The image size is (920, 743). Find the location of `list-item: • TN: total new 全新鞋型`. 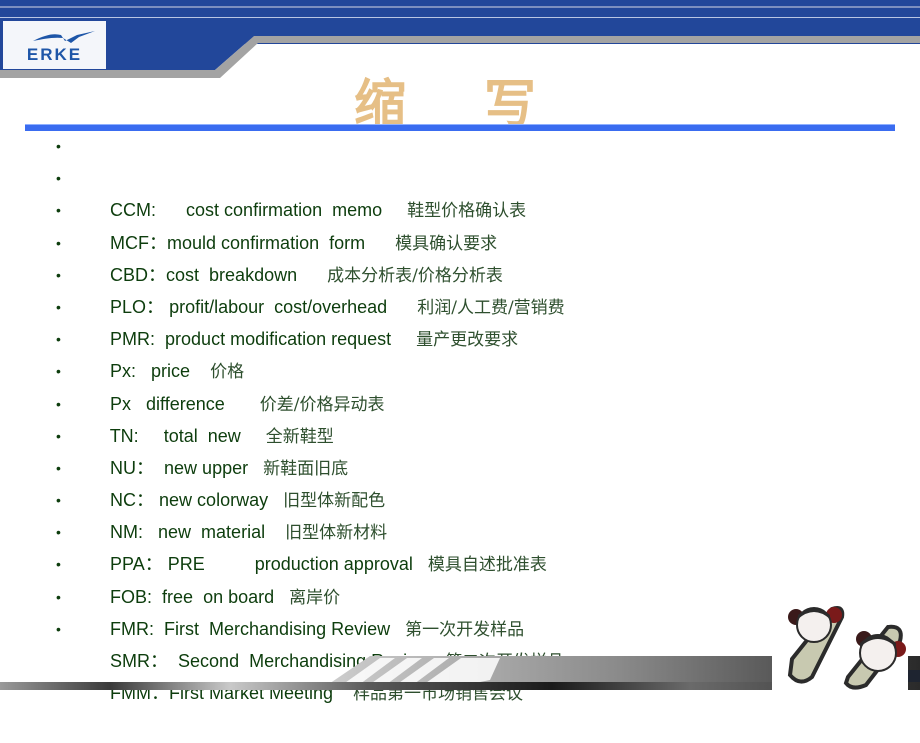

list-item: • TN: total new 全新鞋型 is located at coordinates (310, 400).